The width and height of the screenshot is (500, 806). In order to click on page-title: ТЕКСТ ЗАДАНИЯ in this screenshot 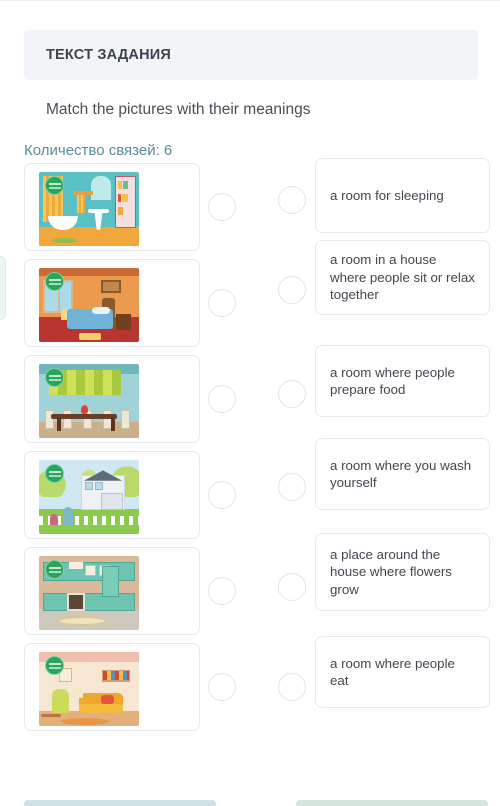, I will do `click(108, 55)`.